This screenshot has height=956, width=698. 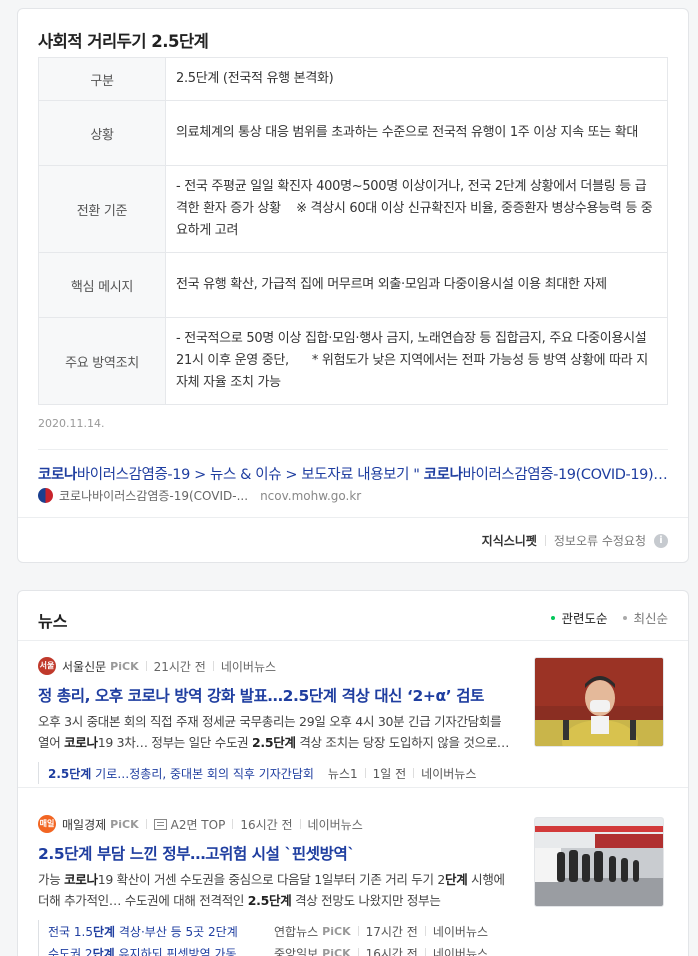 I want to click on table-row: 구분 2.5단계 (전국적 유행 본격화), so click(x=353, y=79).